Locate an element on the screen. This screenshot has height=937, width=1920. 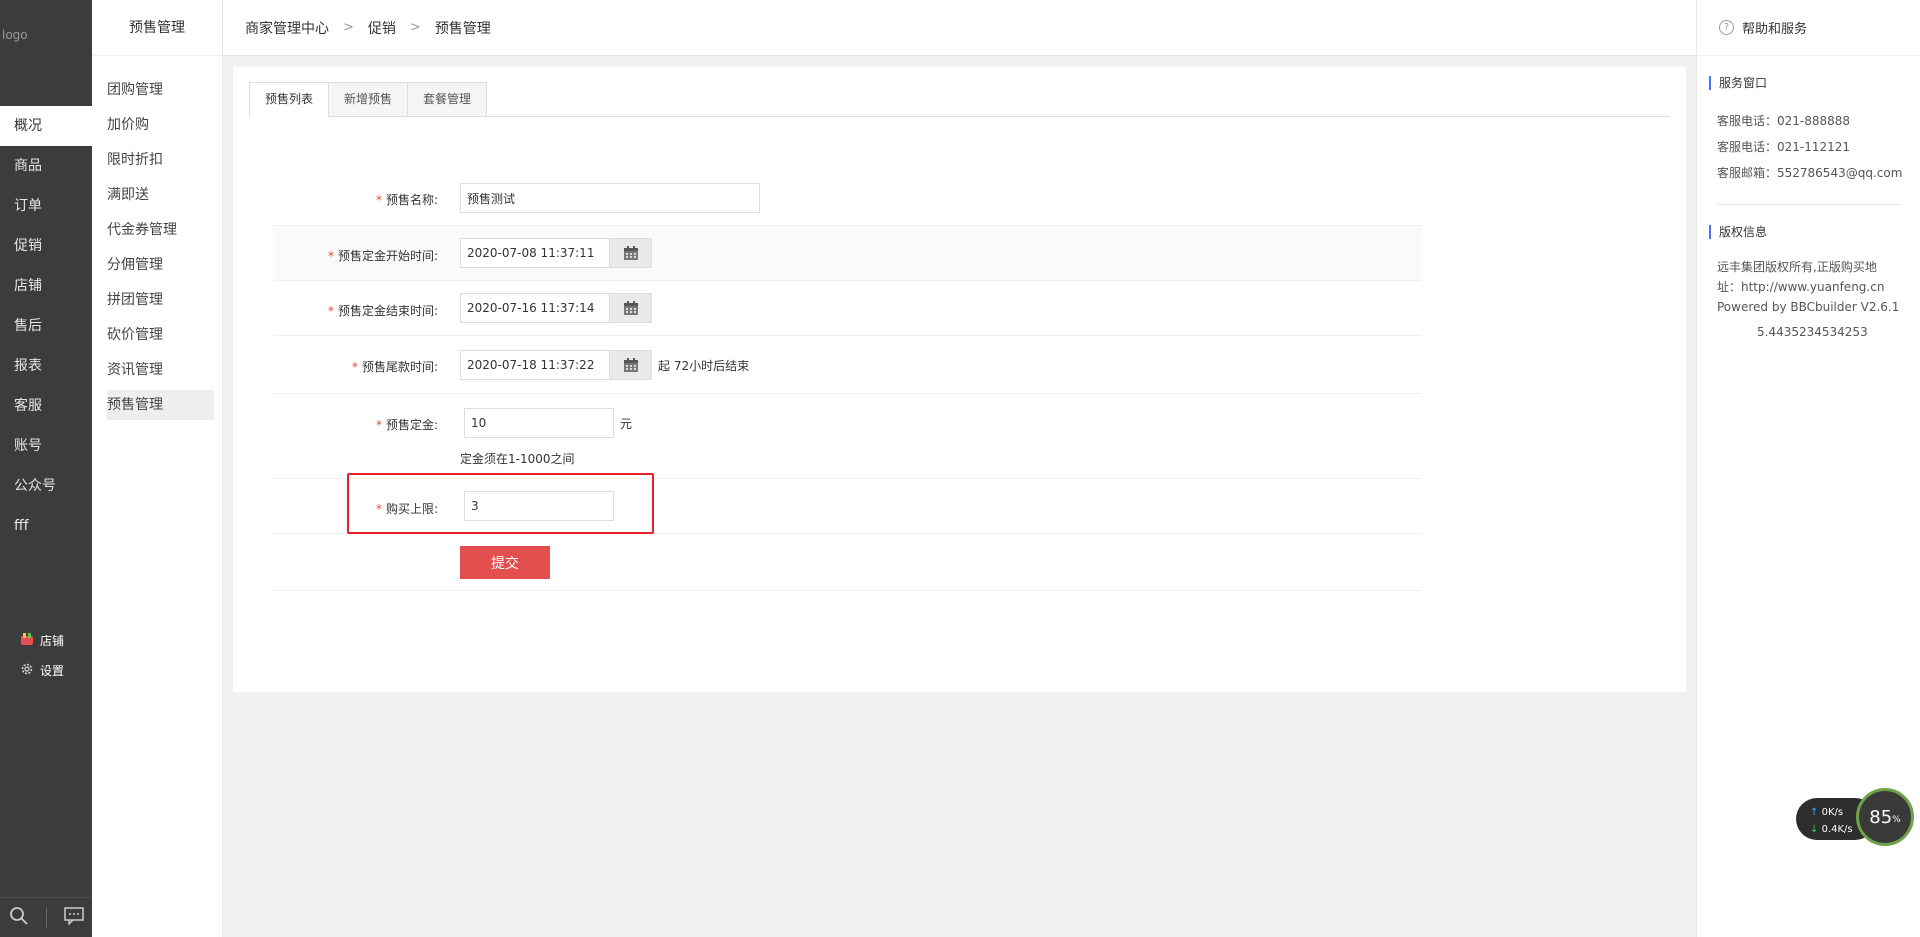
copyright-line-1: 远丰集团版权所有,正版购买地 is located at coordinates (1797, 267).